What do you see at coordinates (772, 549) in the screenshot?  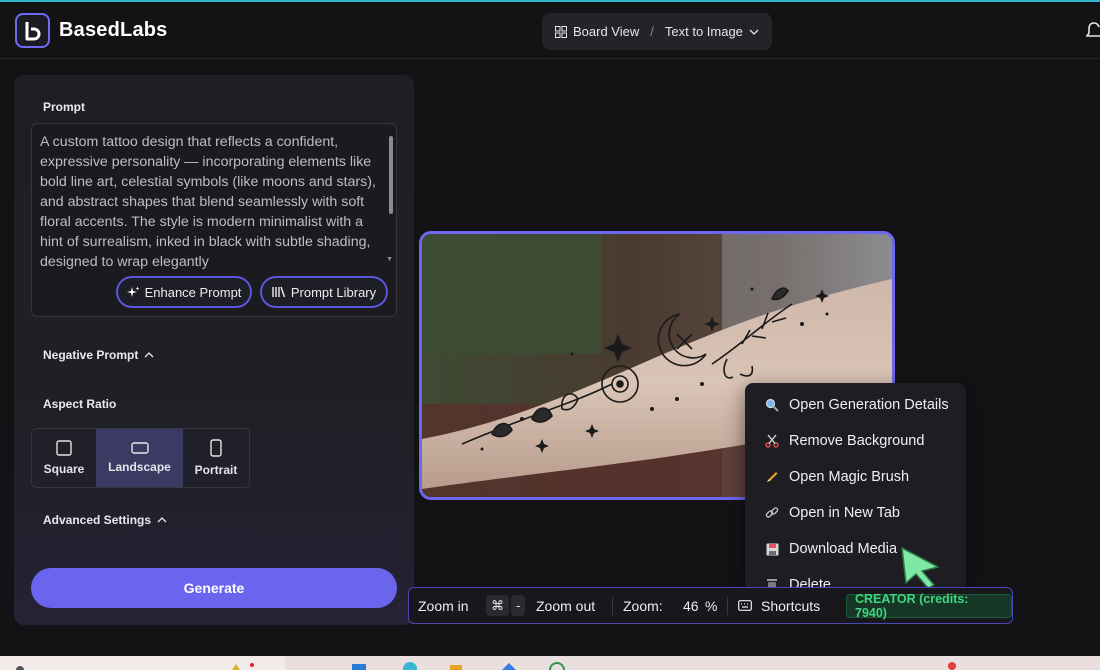 I see `floppy-disk-icon` at bounding box center [772, 549].